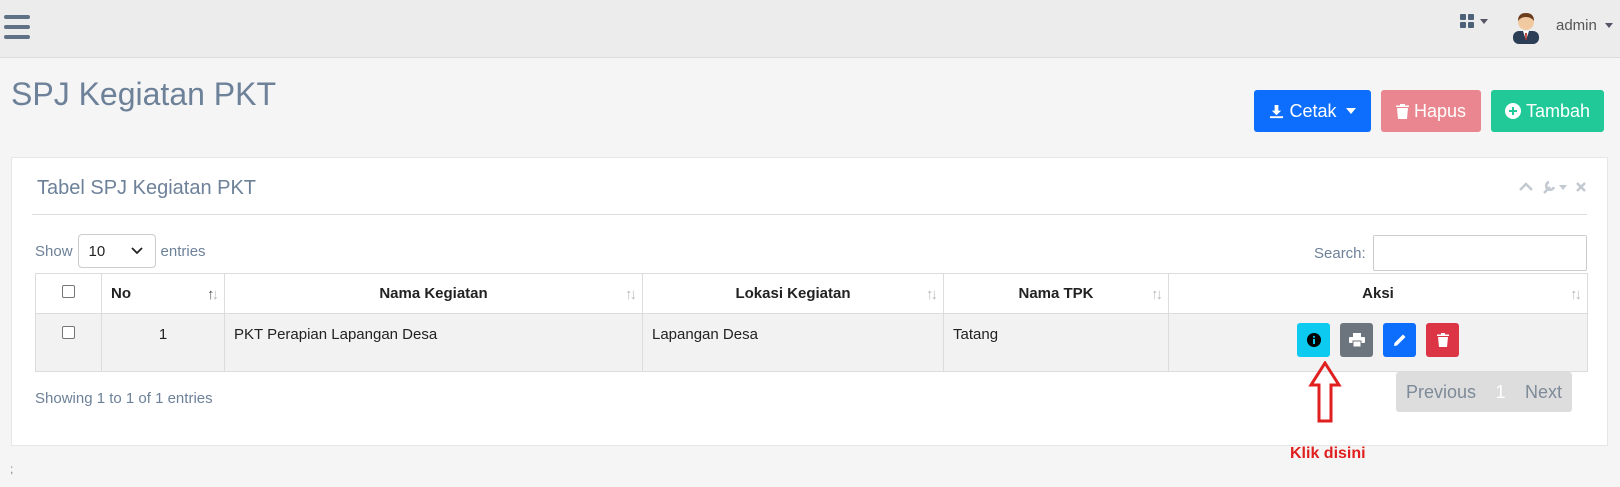 The image size is (1620, 487). What do you see at coordinates (1056, 342) in the screenshot?
I see `cell-nama-tpk: Tatang` at bounding box center [1056, 342].